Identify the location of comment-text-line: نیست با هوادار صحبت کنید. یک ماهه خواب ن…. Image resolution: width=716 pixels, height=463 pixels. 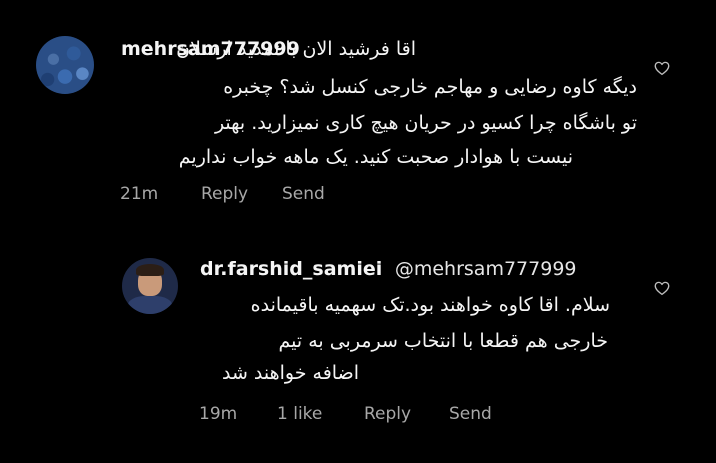
(375, 157).